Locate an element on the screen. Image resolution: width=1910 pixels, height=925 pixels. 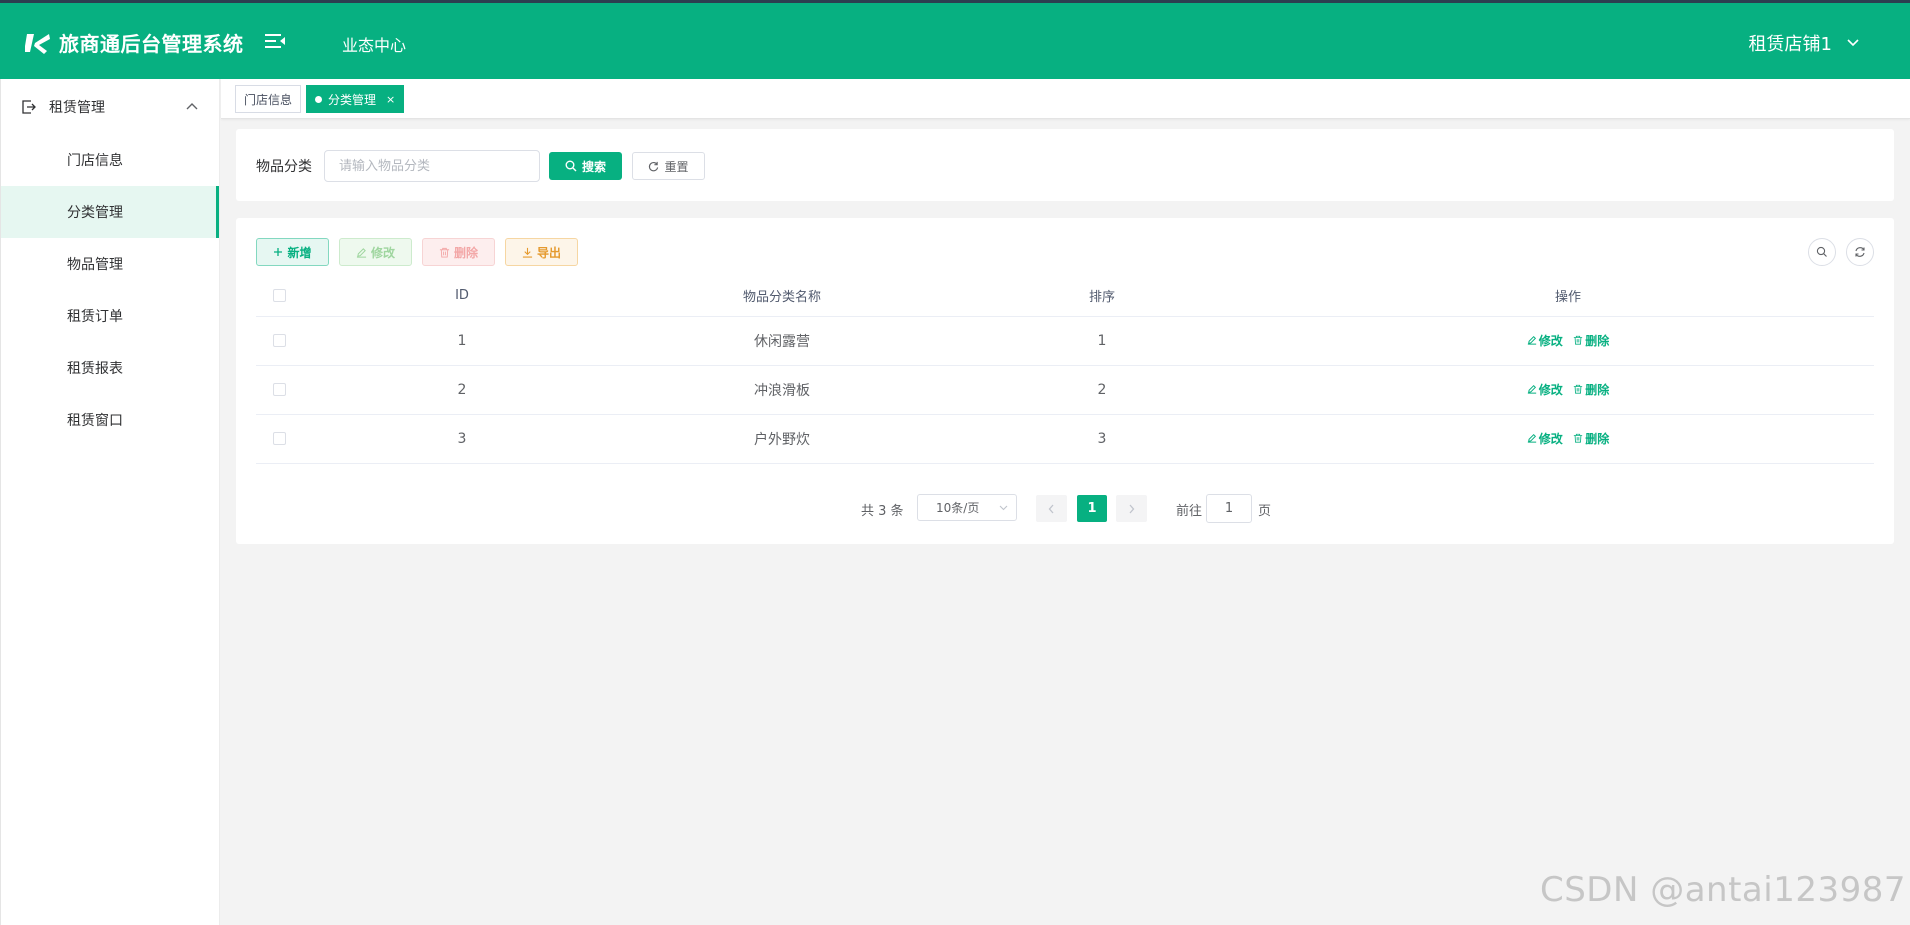
chevron-right-icon is located at coordinates (1132, 508).